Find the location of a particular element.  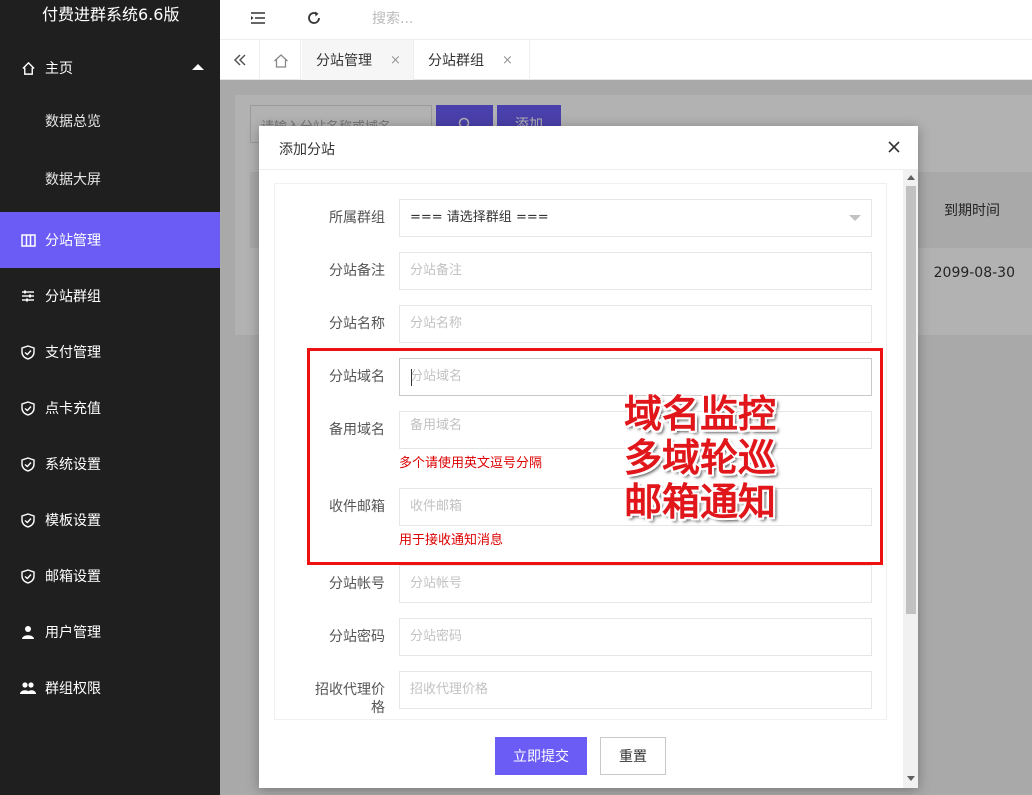

tab-bar: 分站管理 × 分站群组 × is located at coordinates (626, 60).